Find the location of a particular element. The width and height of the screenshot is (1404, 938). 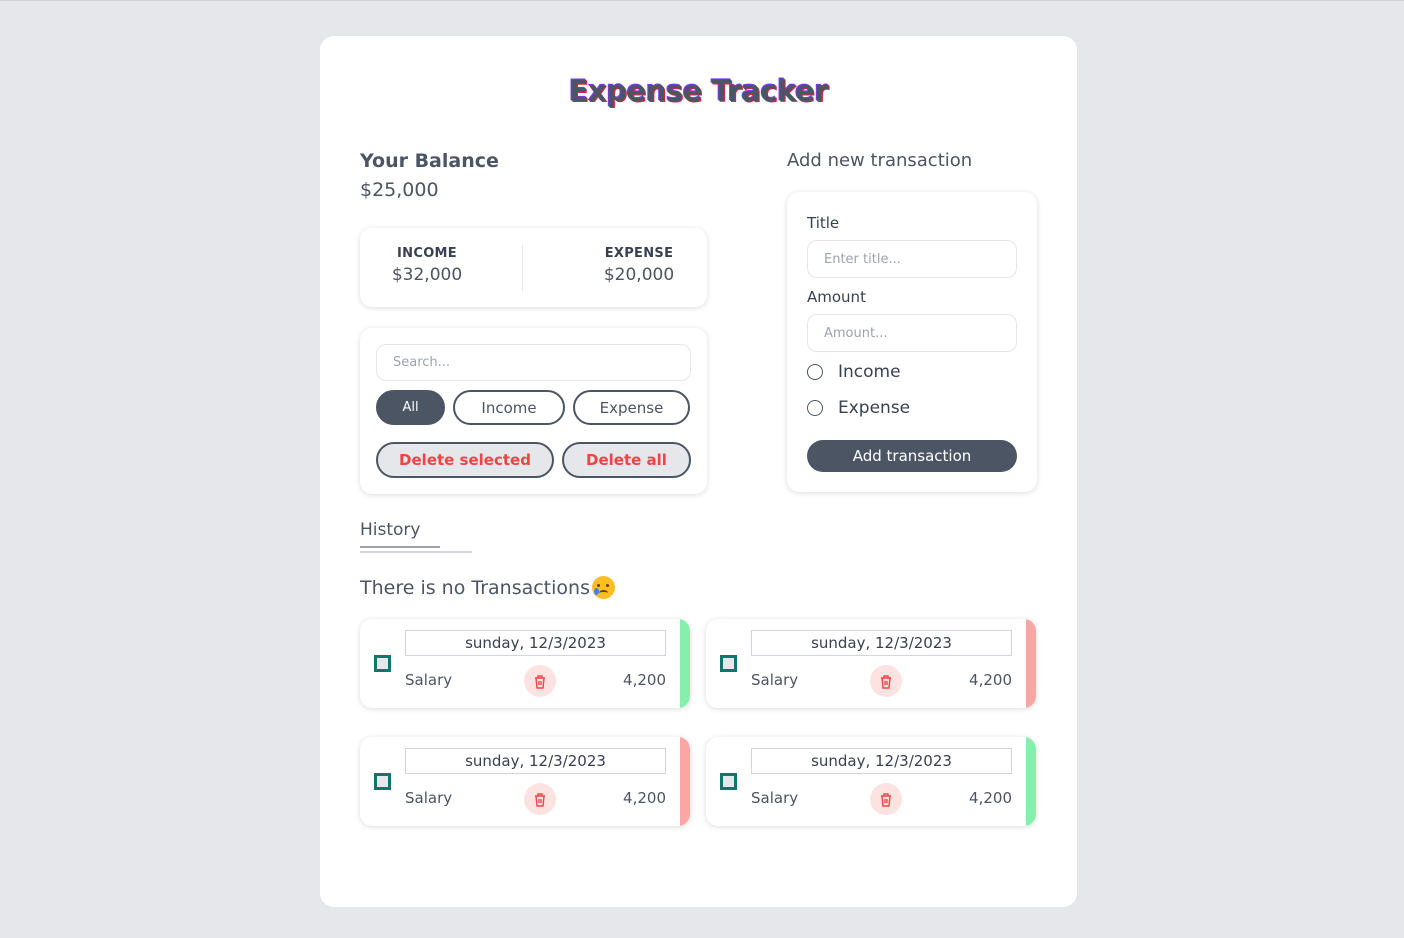

expense-radio-label: Expense is located at coordinates (874, 408).